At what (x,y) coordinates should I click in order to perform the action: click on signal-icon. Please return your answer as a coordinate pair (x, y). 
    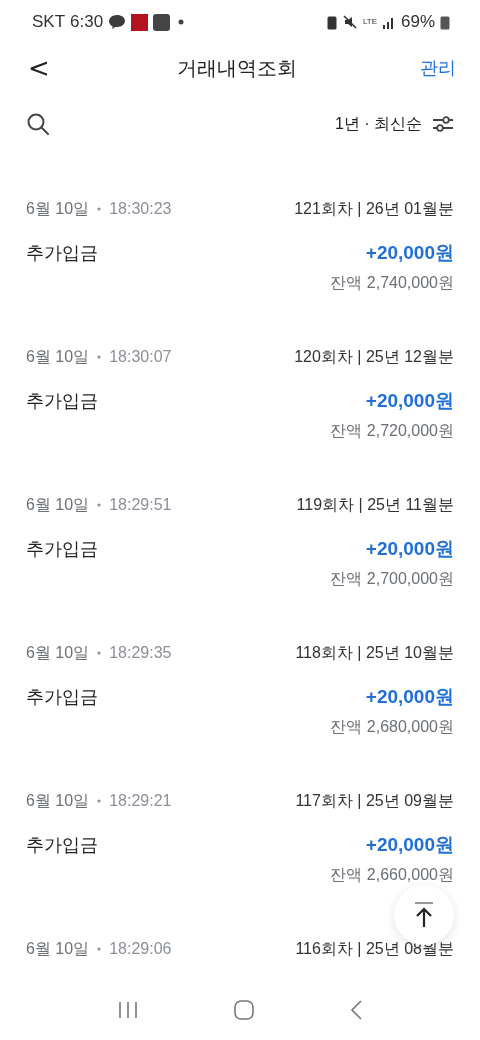
    Looking at the image, I should click on (388, 22).